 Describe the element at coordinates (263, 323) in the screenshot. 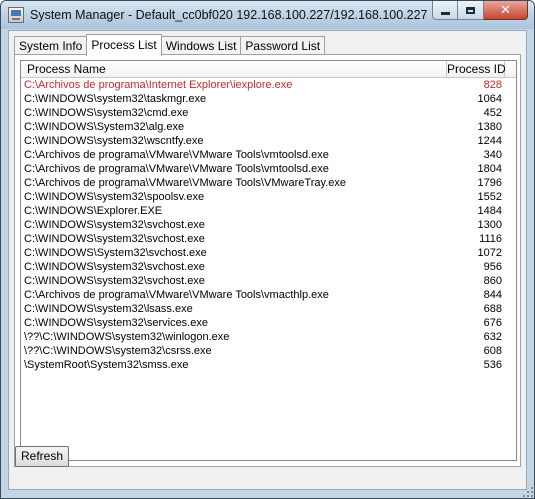

I see `table-row: C:\WINDOWS\system32\services.exe 676` at that location.